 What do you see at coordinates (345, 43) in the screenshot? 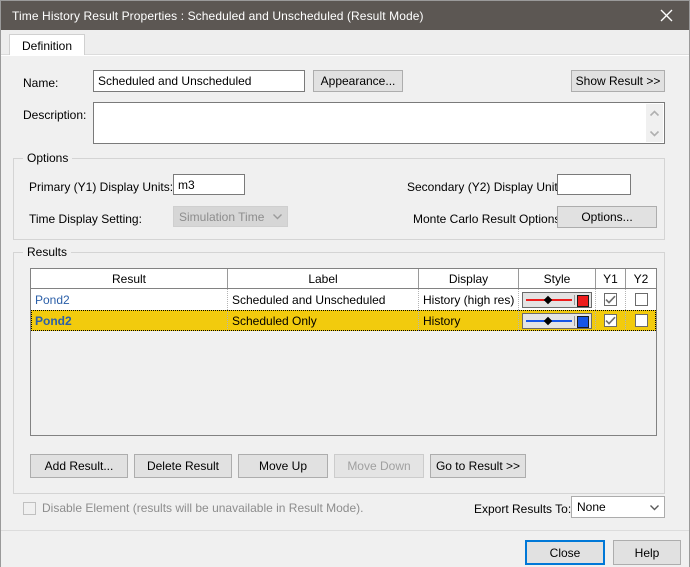
I see `tab-strip: Definition` at bounding box center [345, 43].